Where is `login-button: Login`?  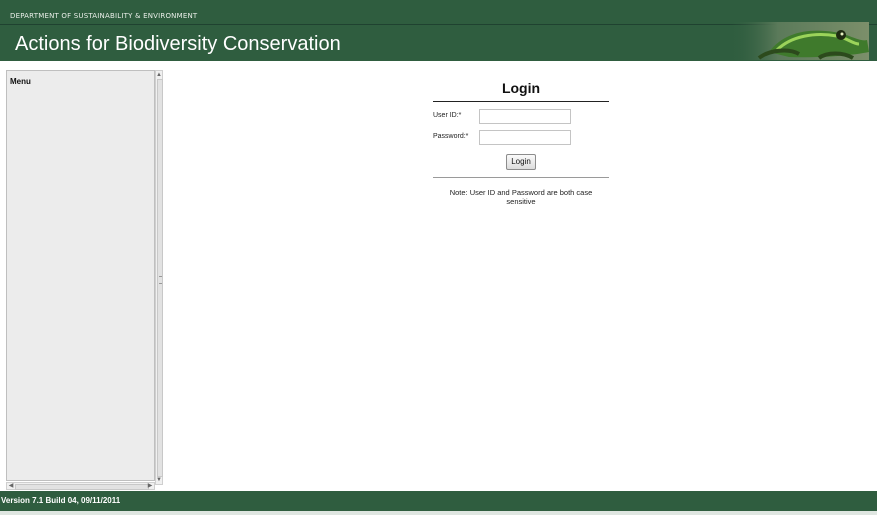 login-button: Login is located at coordinates (521, 161).